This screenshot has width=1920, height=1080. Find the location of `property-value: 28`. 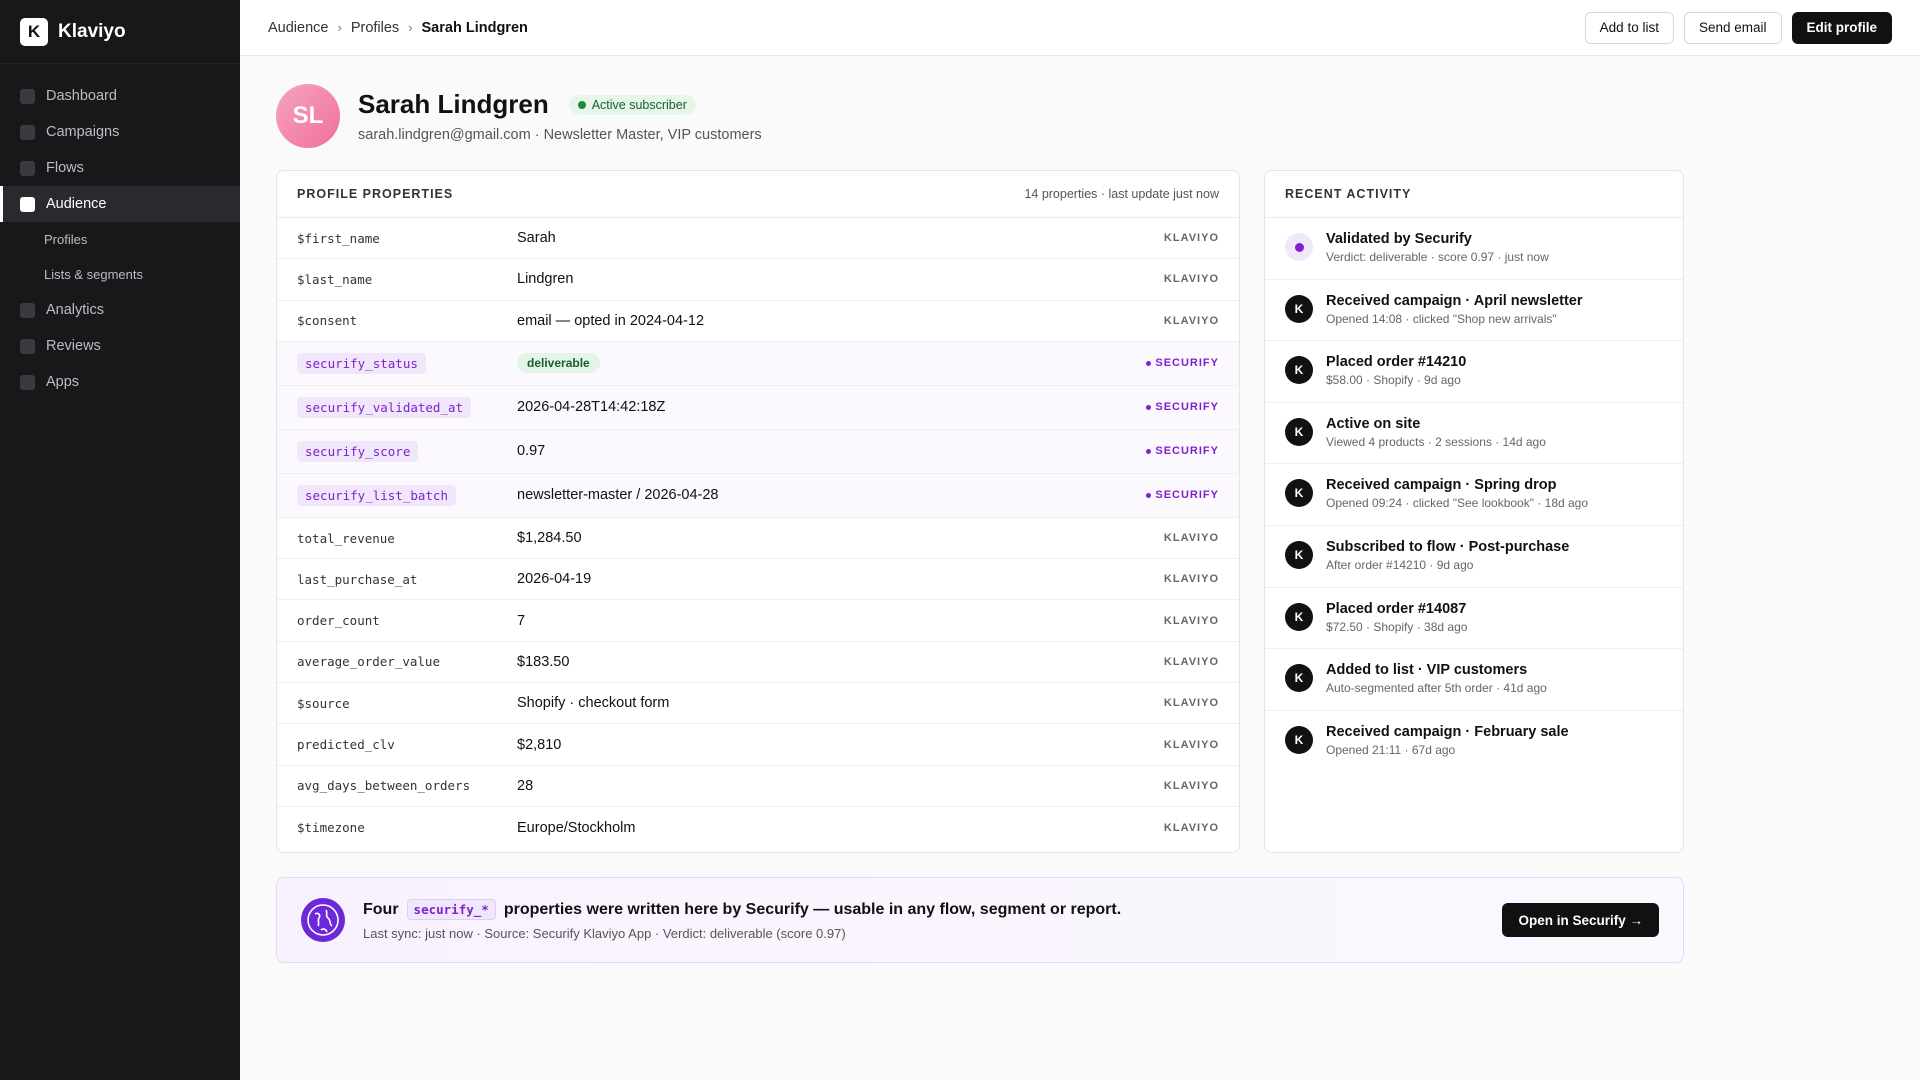

property-value: 28 is located at coordinates (525, 785).